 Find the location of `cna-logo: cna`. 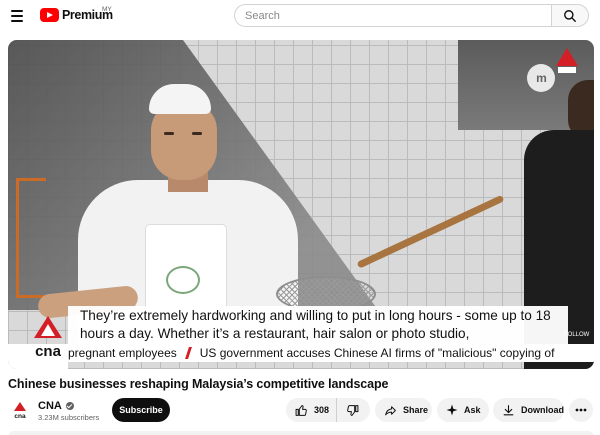

cna-logo: cna is located at coordinates (48, 338).